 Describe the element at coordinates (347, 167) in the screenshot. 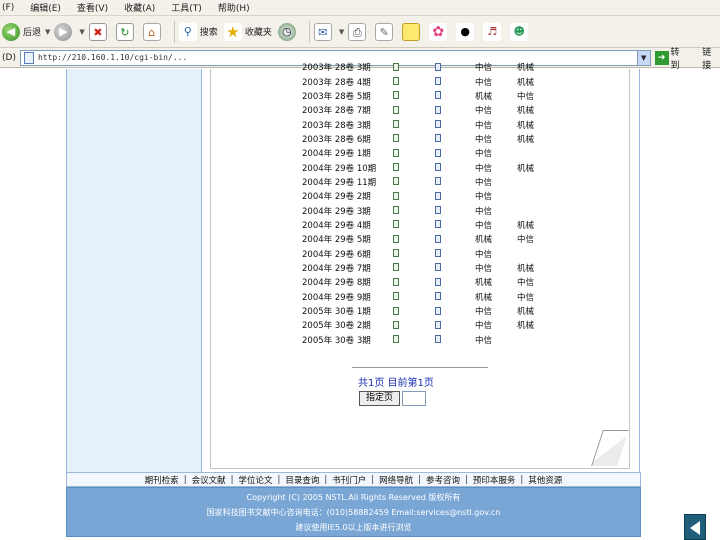

I see `issue-label: 2004年 29卷 10期` at that location.